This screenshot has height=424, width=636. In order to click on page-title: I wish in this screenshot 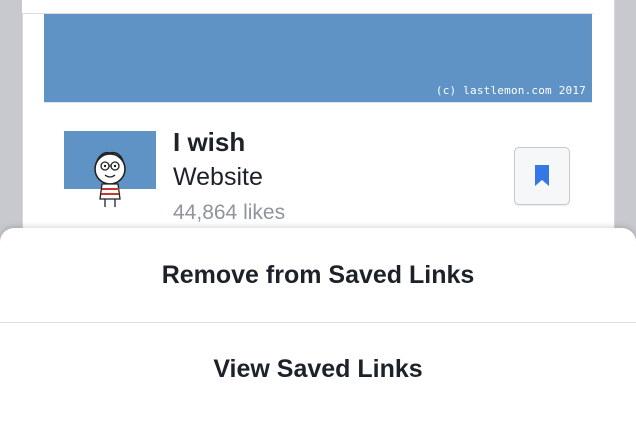, I will do `click(209, 142)`.